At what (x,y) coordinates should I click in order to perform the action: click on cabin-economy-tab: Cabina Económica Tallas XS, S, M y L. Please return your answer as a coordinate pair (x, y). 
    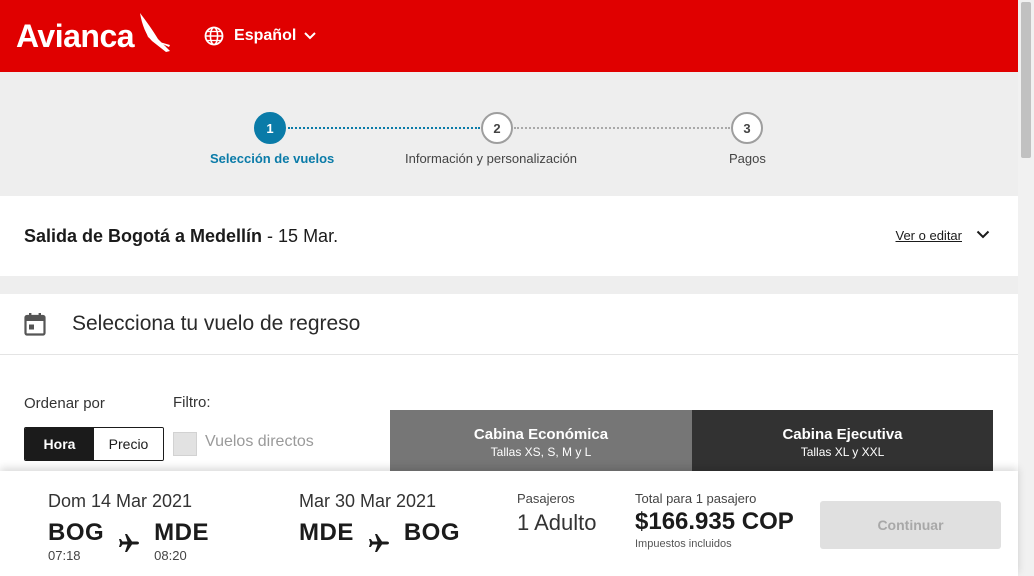
    Looking at the image, I should click on (541, 441).